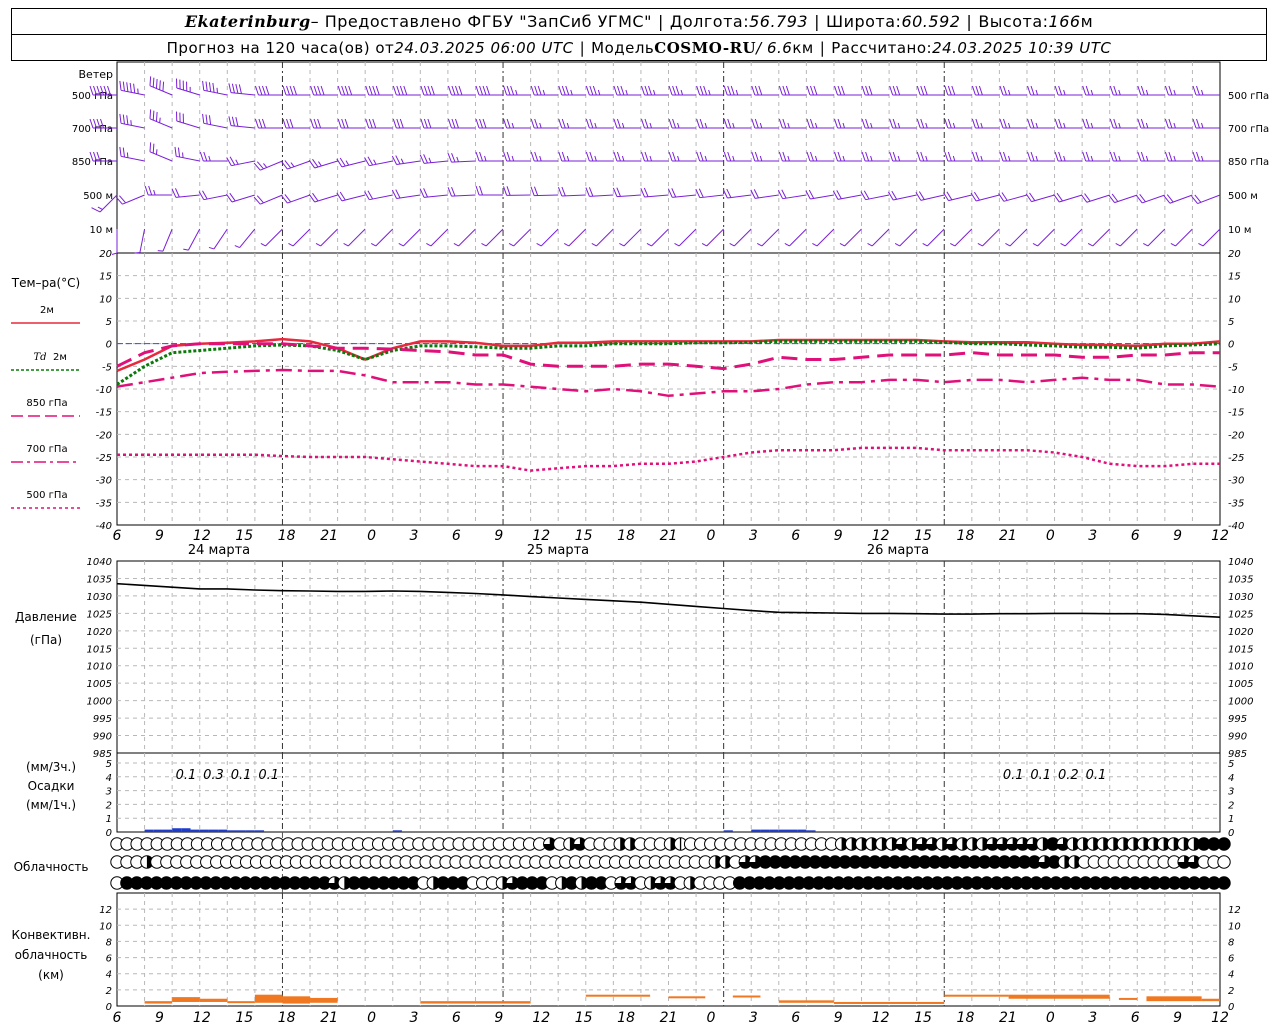  Describe the element at coordinates (109, 959) in the screenshot. I see `conv-ytick-left: 6` at that location.